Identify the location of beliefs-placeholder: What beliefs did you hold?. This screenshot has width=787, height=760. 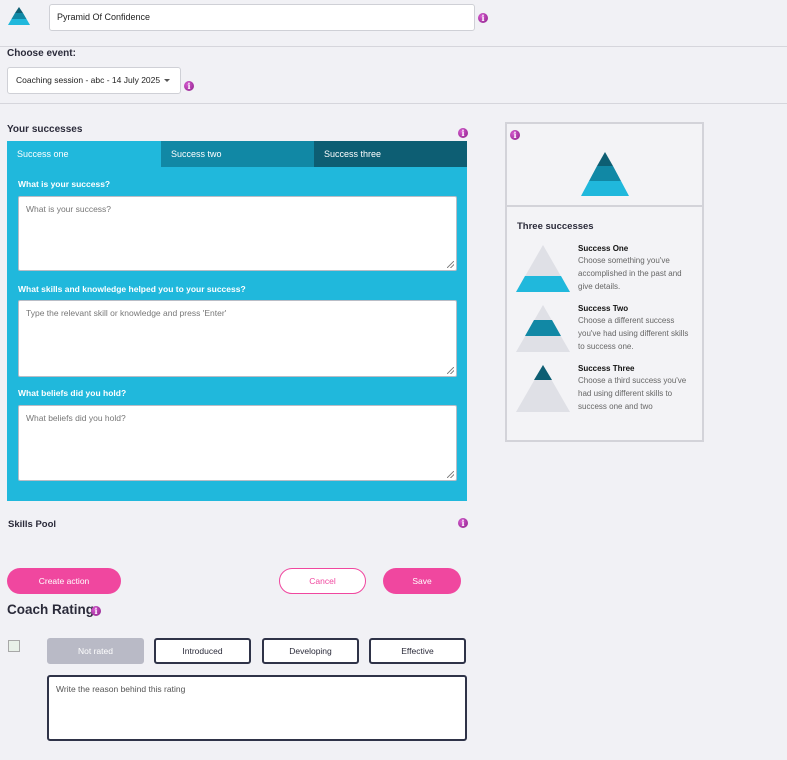
(76, 418).